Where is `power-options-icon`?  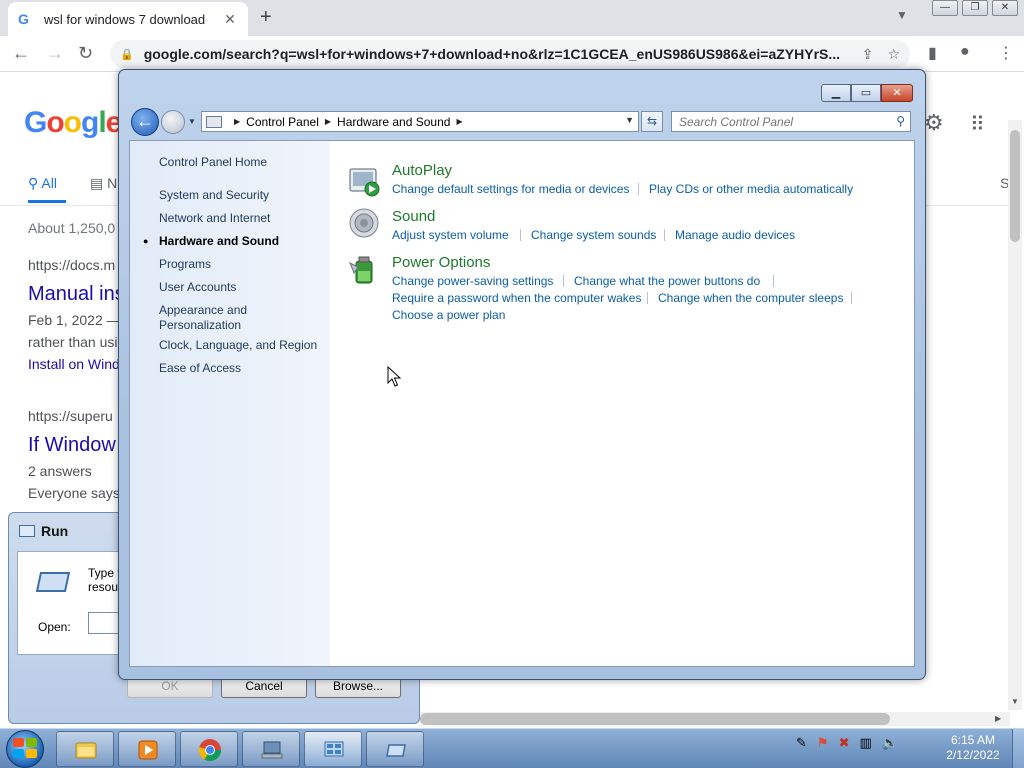
power-options-icon is located at coordinates (364, 269).